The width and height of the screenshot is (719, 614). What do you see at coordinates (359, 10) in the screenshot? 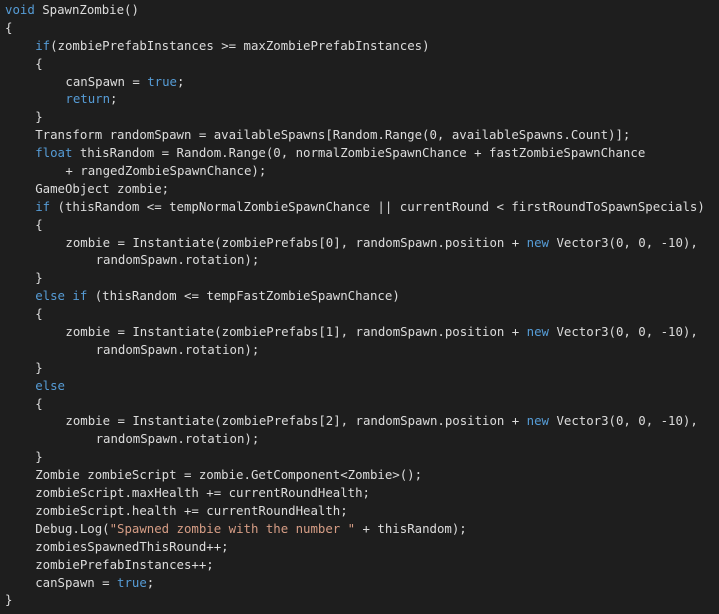
I see `code-line: void SpawnZombie()` at bounding box center [359, 10].